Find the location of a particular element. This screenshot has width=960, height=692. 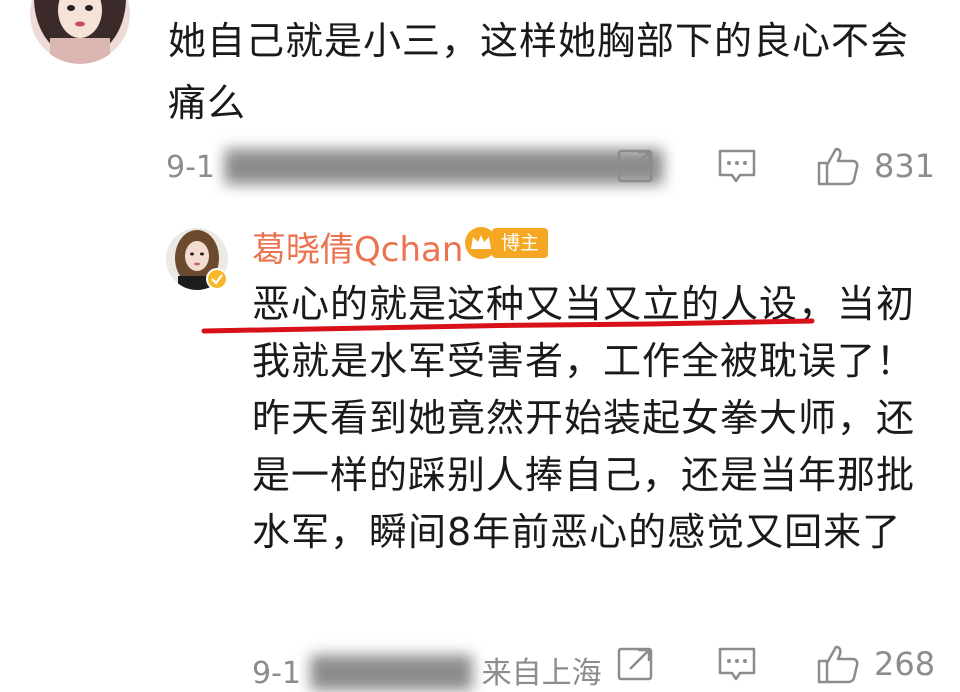

comment-date: 9-1 is located at coordinates (190, 167).